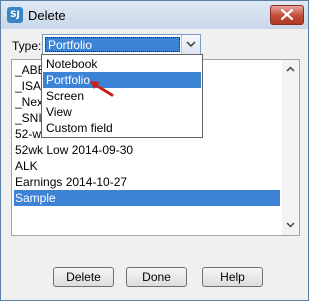 Image resolution: width=320 pixels, height=301 pixels. What do you see at coordinates (156, 277) in the screenshot?
I see `done-button: Done` at bounding box center [156, 277].